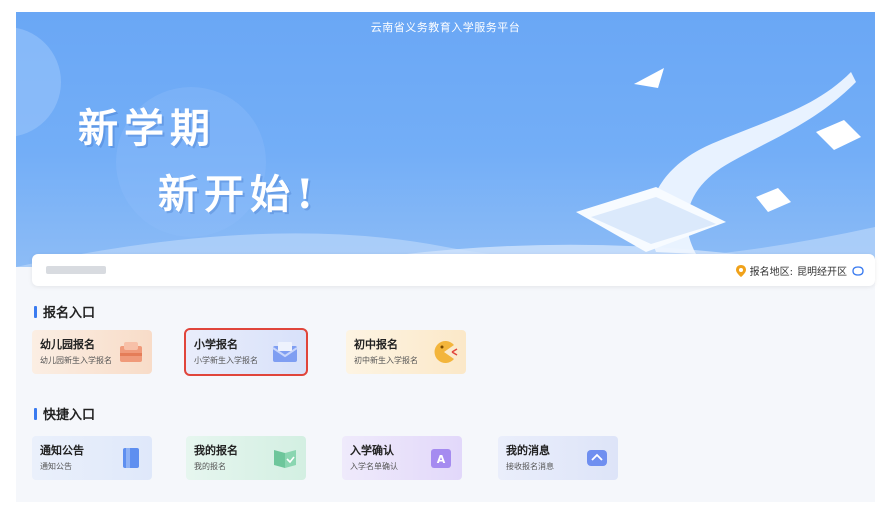 The width and height of the screenshot is (891, 513). Describe the element at coordinates (285, 352) in the screenshot. I see `envelope-icon` at that location.